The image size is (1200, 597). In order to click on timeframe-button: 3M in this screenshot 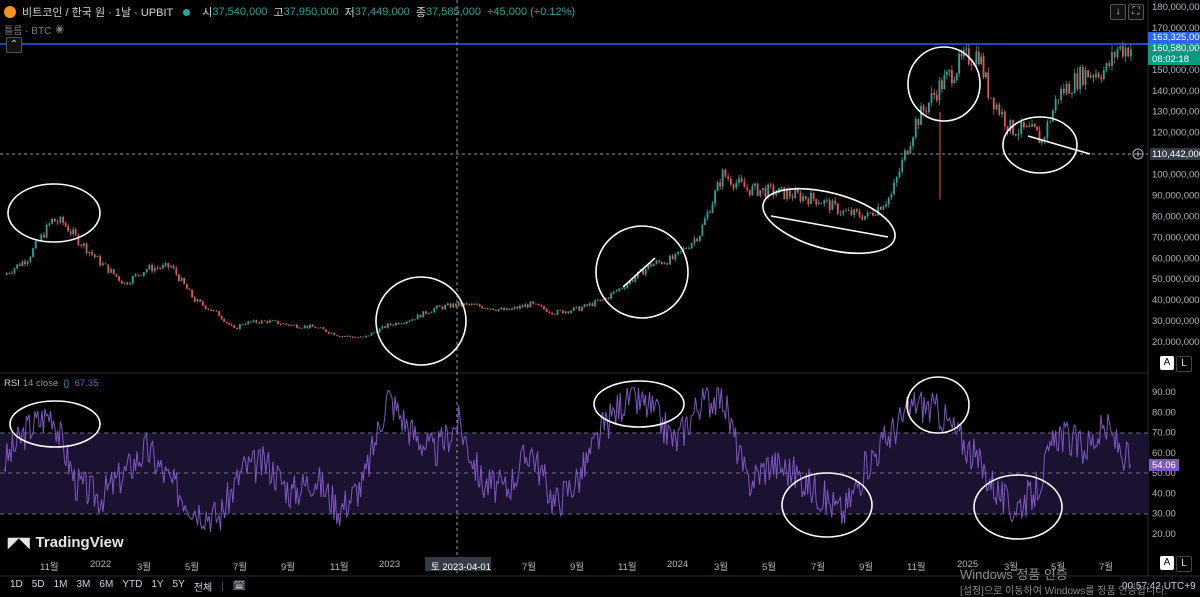, I will do `click(84, 586)`.